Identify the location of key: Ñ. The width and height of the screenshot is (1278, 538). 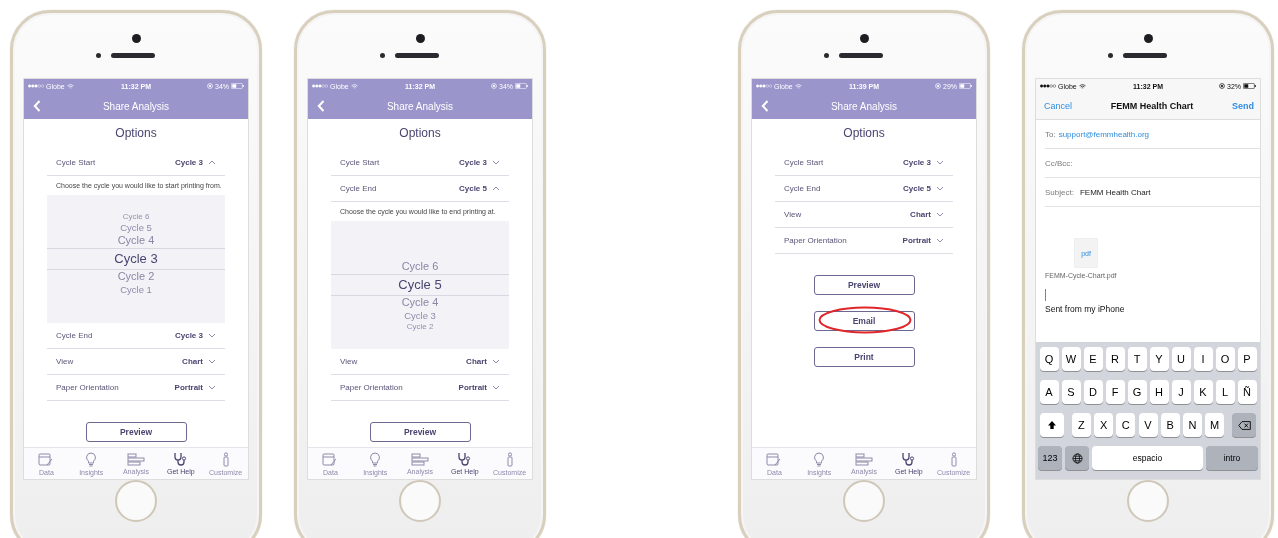
(1247, 392).